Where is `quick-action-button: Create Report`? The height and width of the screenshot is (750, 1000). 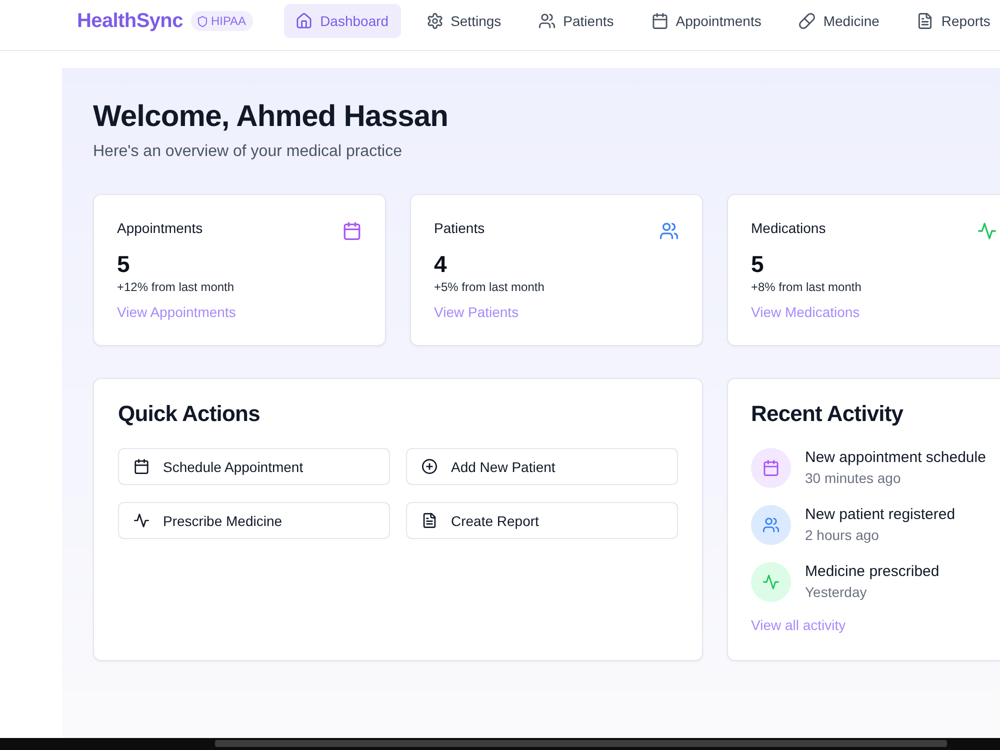 quick-action-button: Create Report is located at coordinates (542, 520).